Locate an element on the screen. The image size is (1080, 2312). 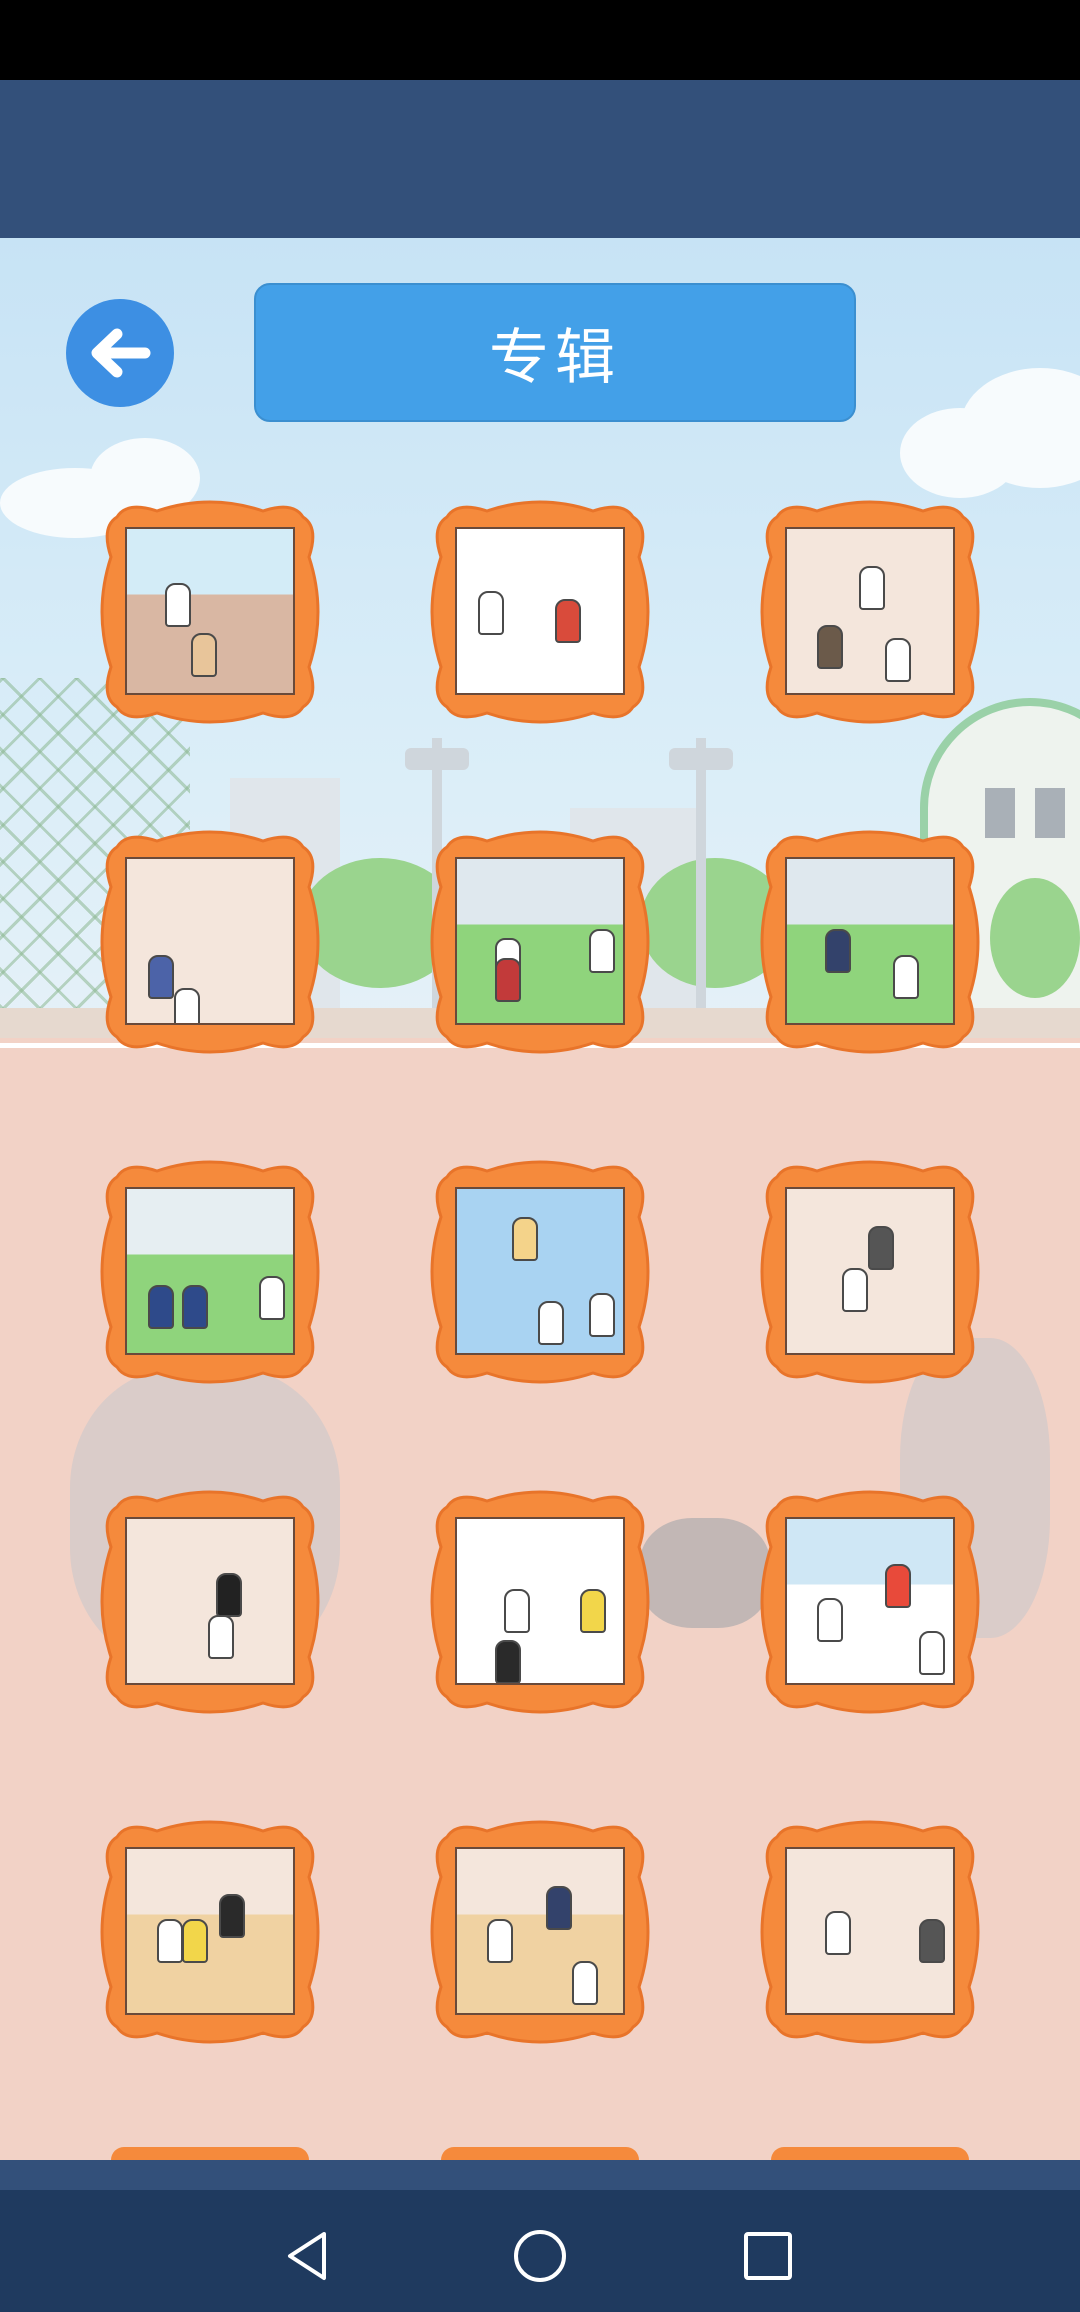
album-frame-couple is located at coordinates (540, 1602).